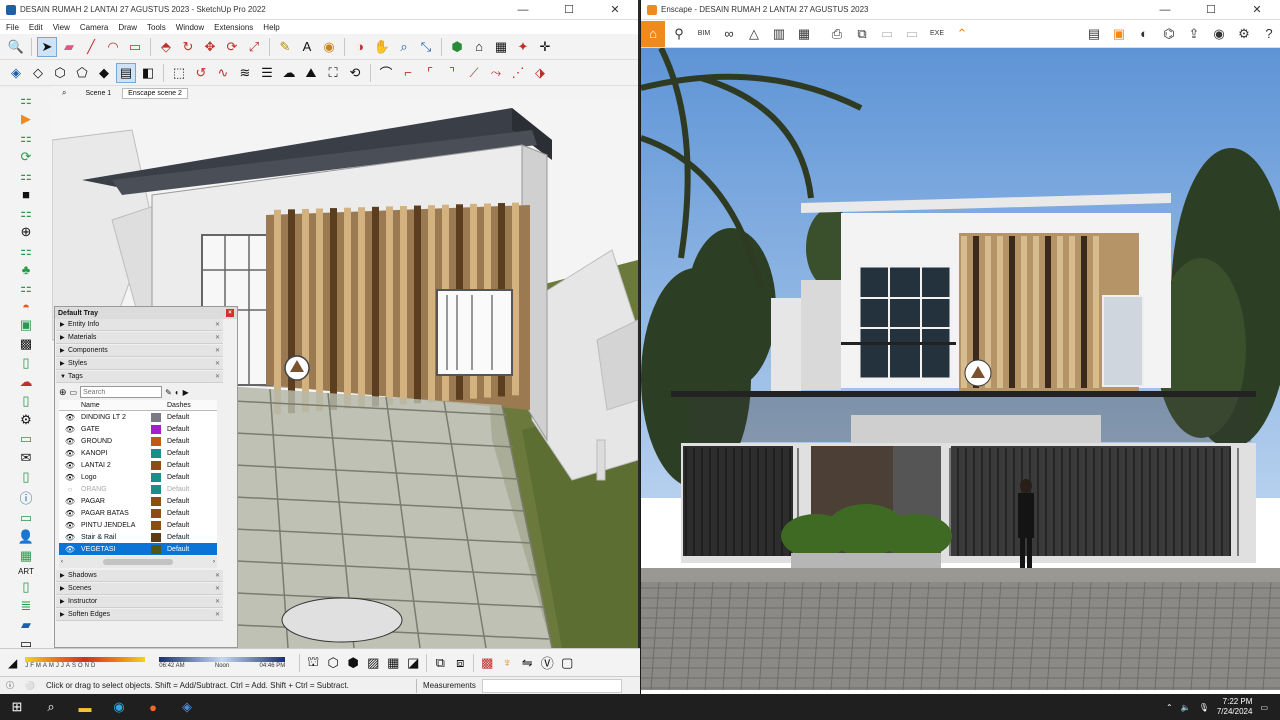 This screenshot has height=720, width=1280. I want to click on menu-tools: Tools, so click(156, 27).